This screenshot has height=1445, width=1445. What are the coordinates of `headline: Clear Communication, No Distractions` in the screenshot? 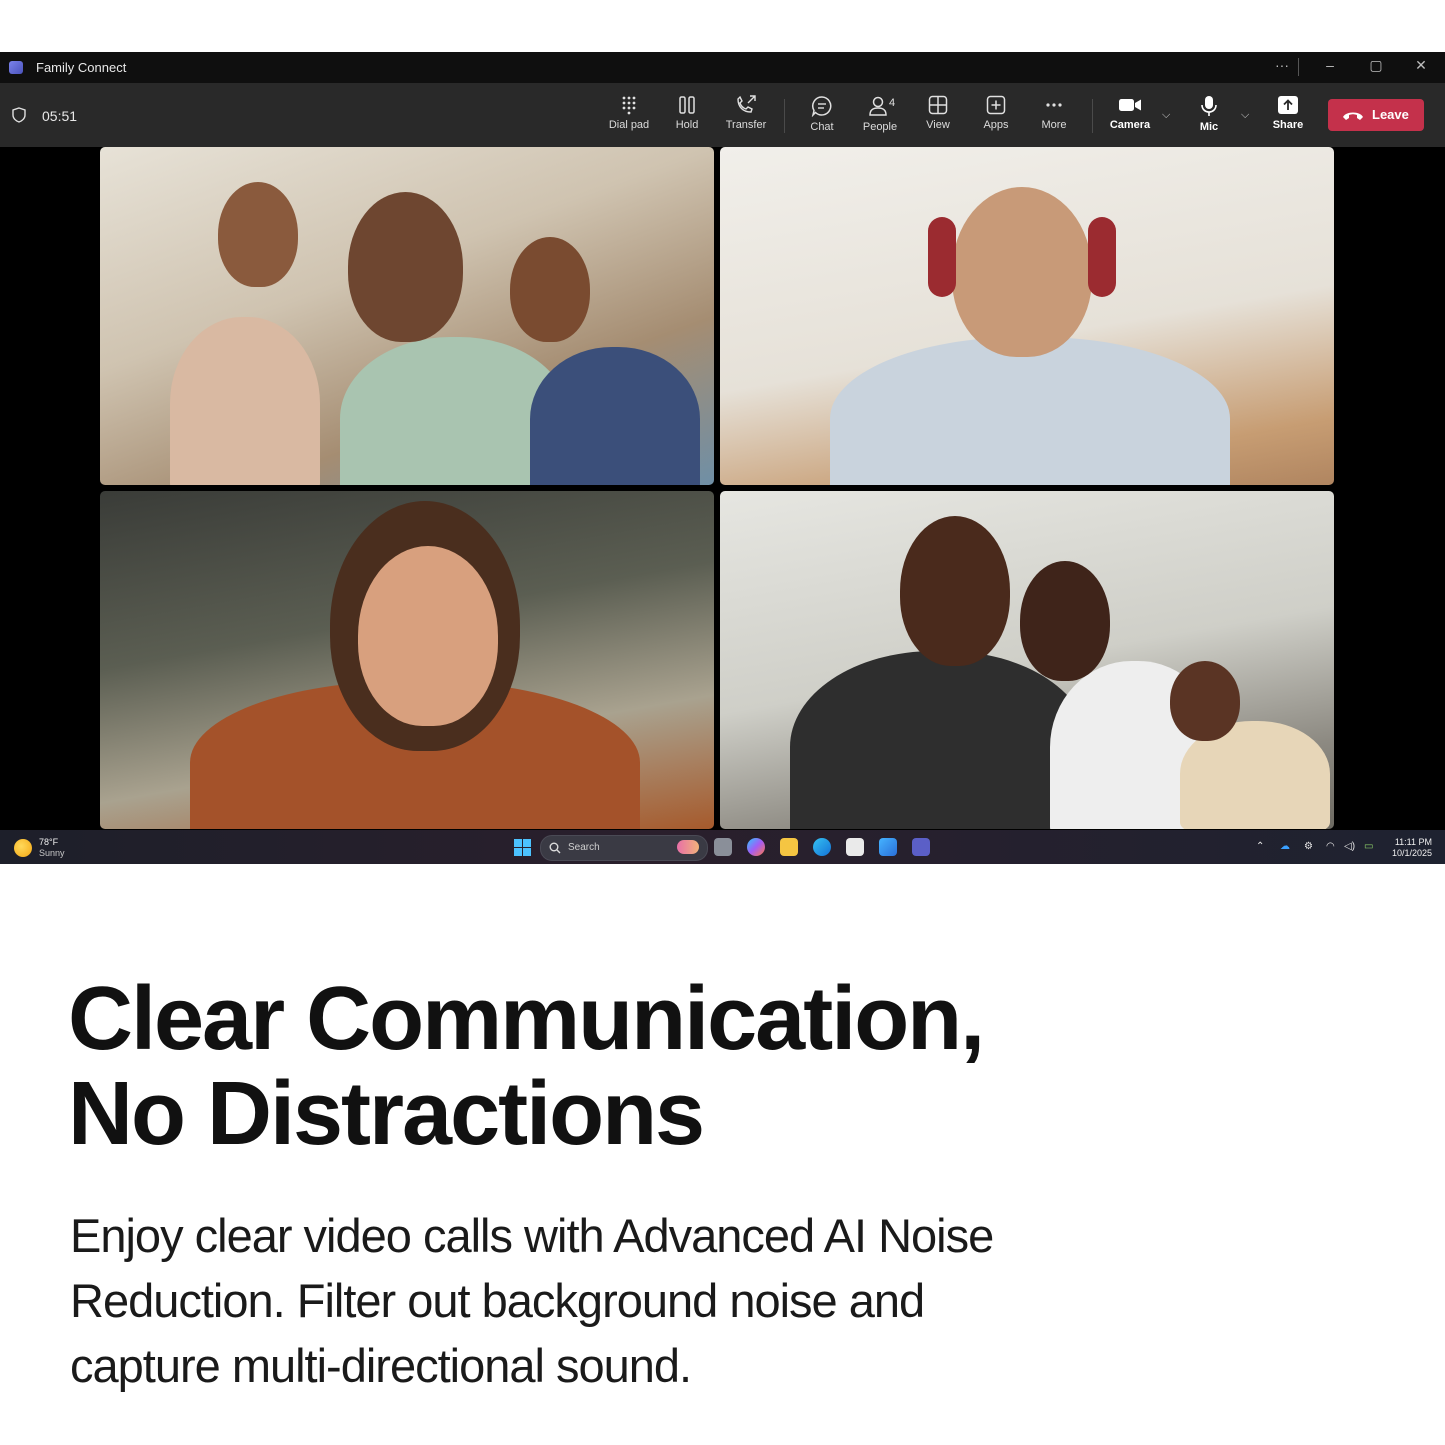 It's located at (718, 1067).